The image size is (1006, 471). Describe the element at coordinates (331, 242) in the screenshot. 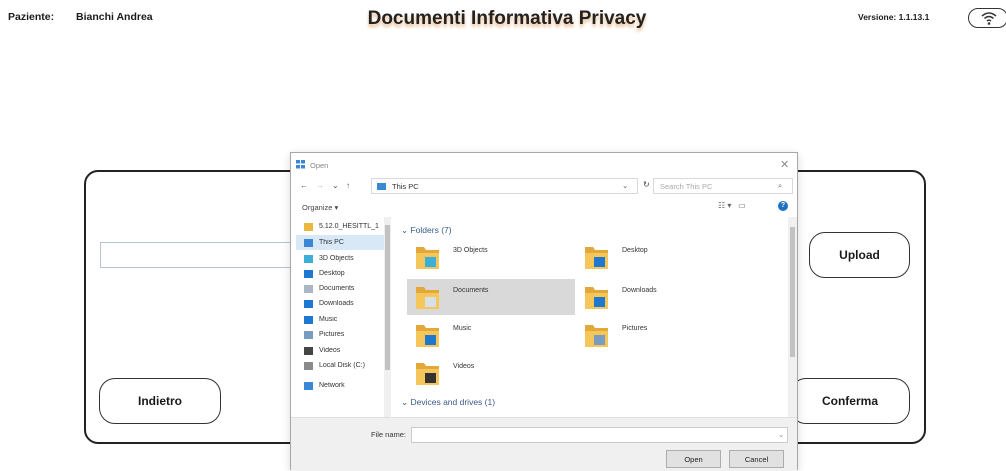

I see `nav-item-label: This PC` at that location.